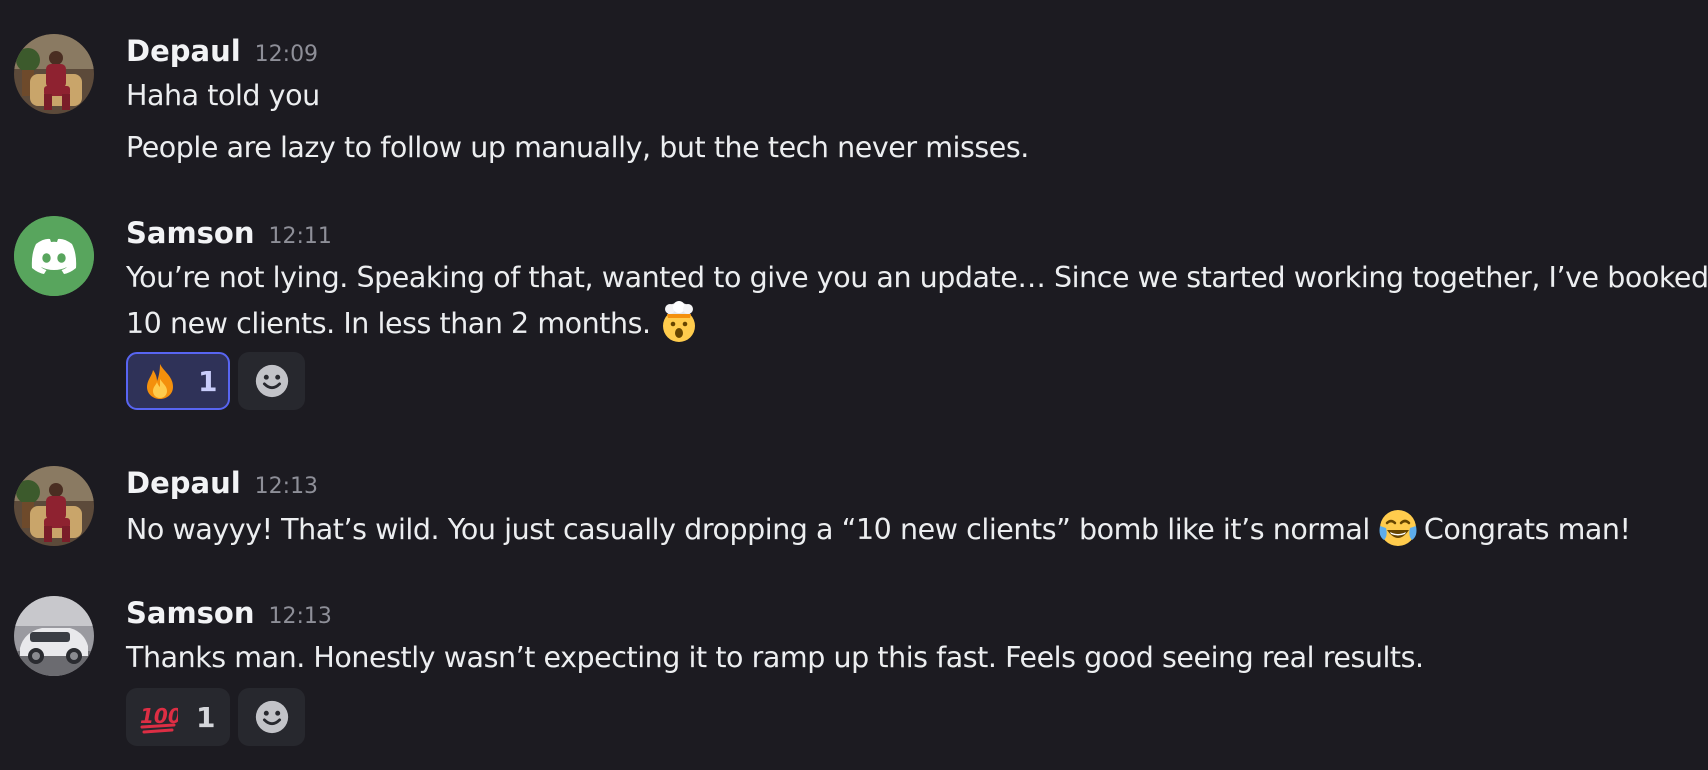 Image resolution: width=1708 pixels, height=770 pixels. I want to click on message-author: Samson 12:13, so click(229, 615).